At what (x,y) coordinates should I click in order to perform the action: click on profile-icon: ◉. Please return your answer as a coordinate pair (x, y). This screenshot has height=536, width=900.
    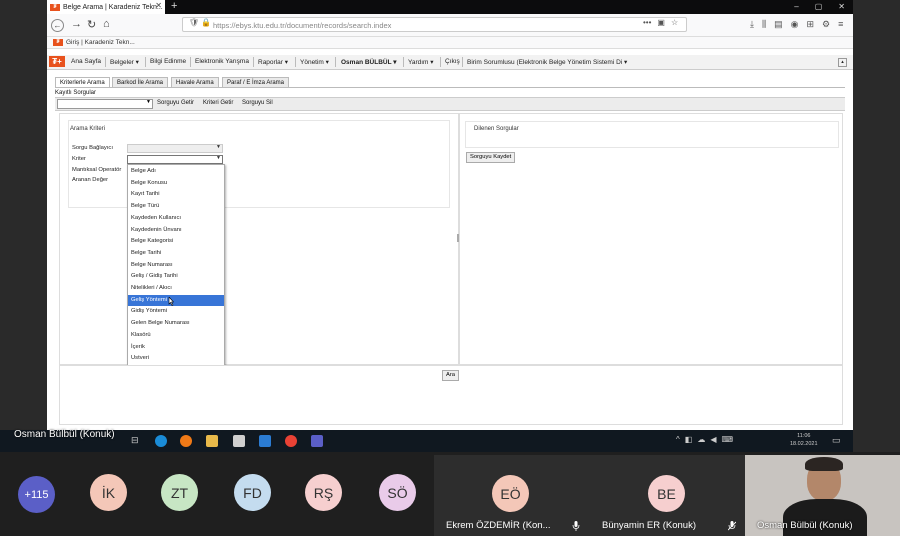
    Looking at the image, I should click on (795, 24).